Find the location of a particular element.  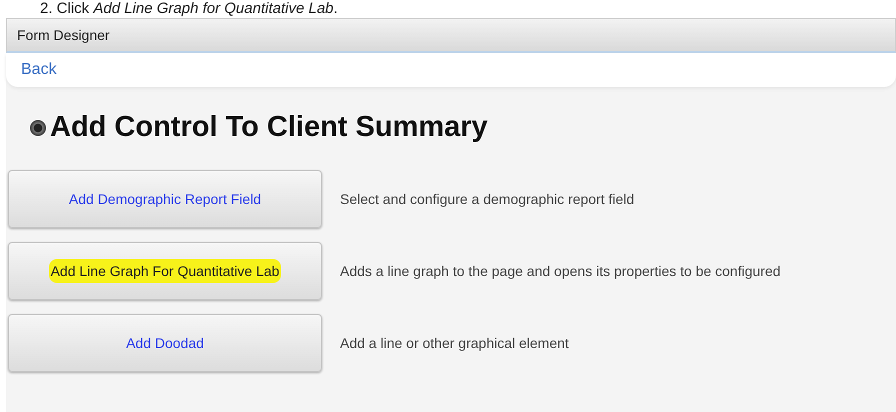

heading: Add Control To Client Summary is located at coordinates (269, 127).